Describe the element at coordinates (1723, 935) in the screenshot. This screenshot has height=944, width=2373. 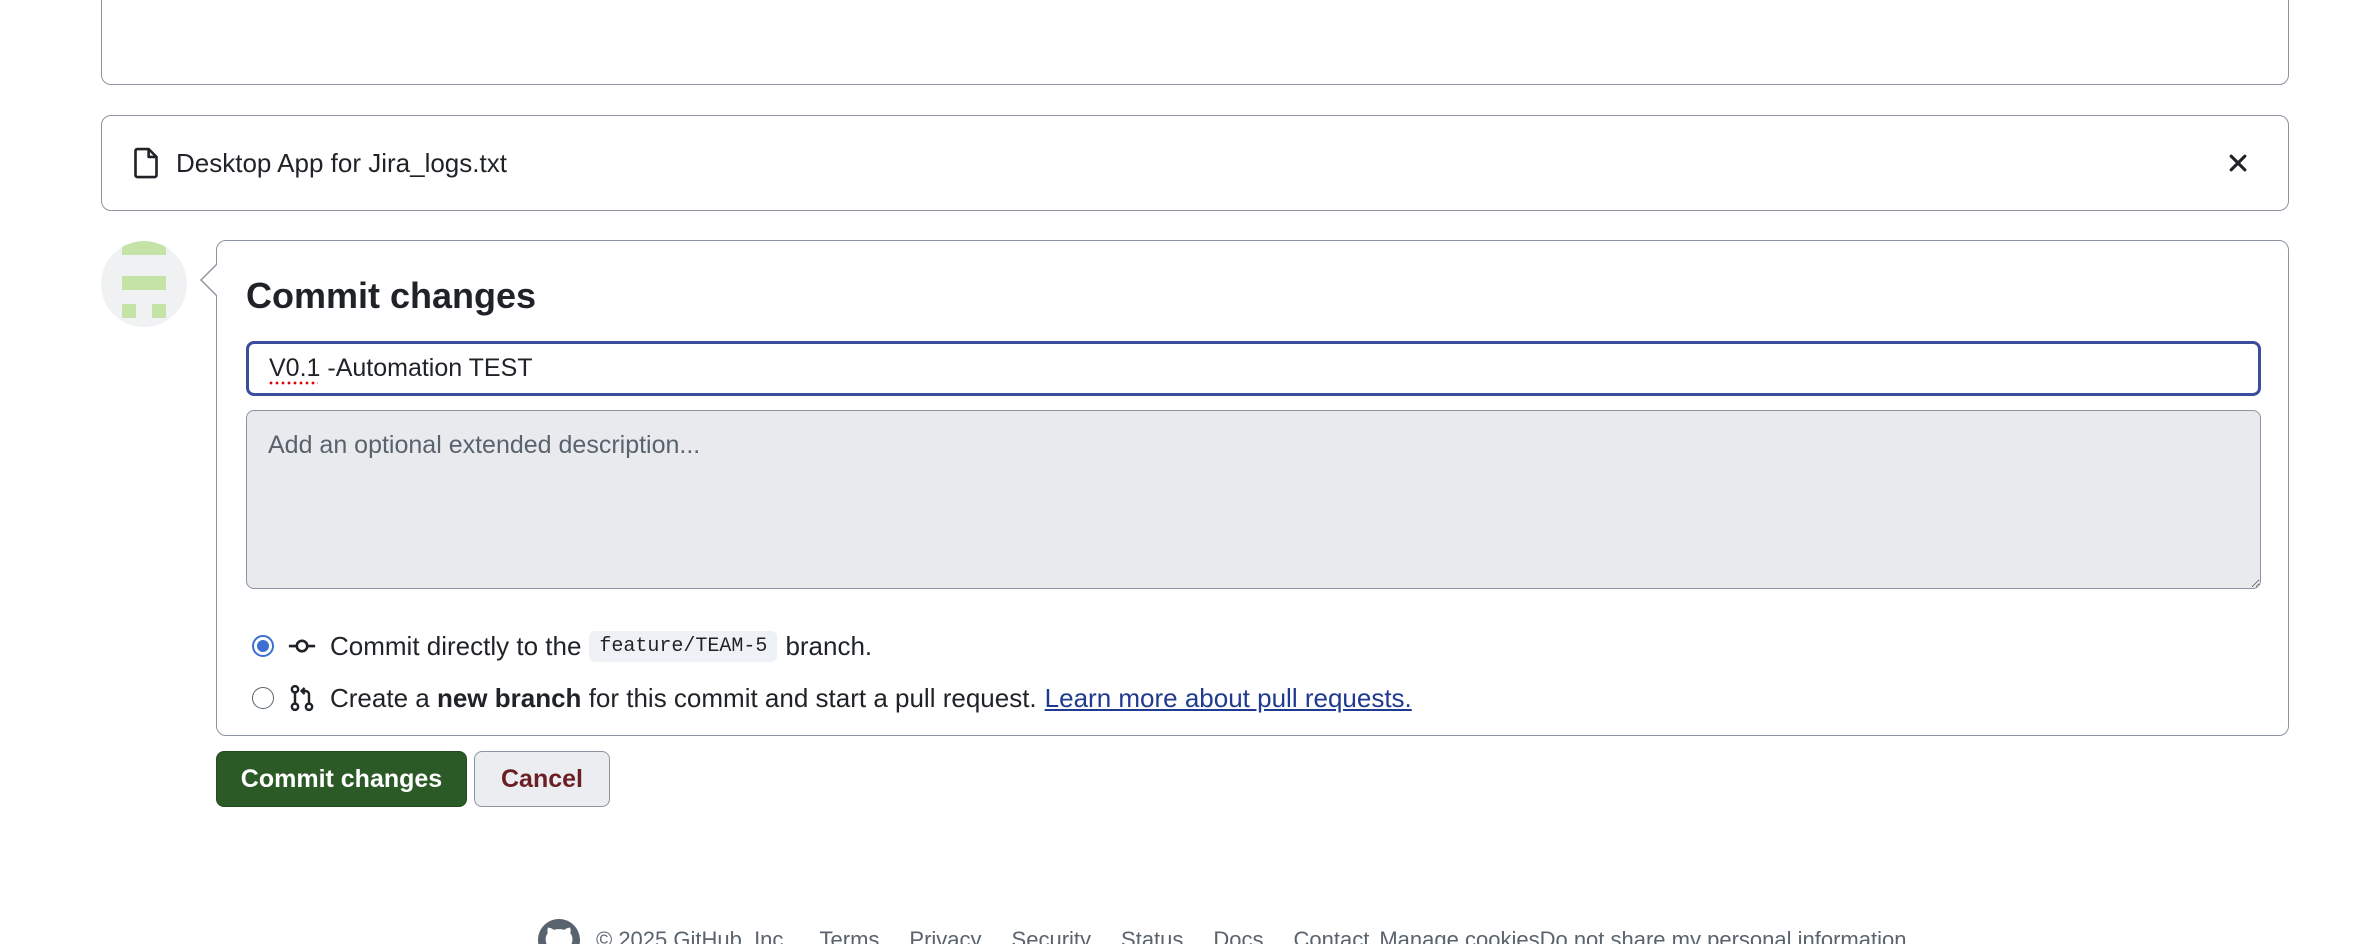
I see `footer-link-do-not-share: Do not share my personal information` at that location.